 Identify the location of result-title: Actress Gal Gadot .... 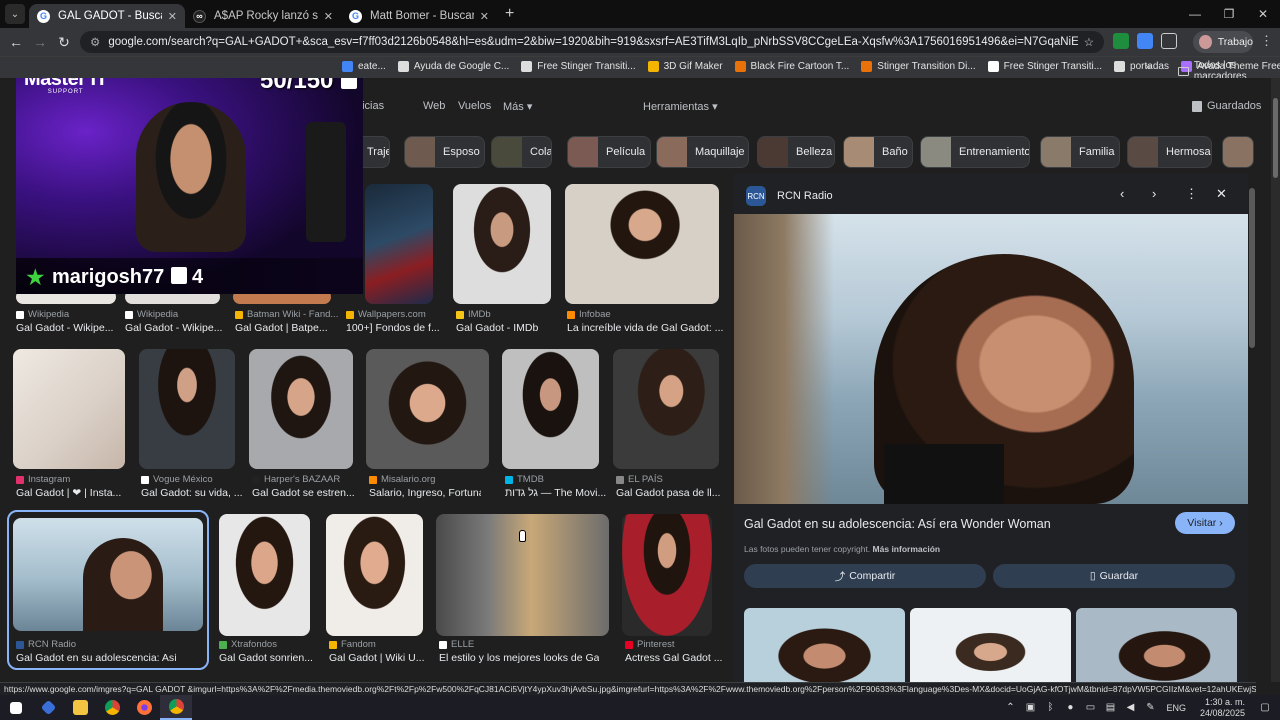
(673, 658).